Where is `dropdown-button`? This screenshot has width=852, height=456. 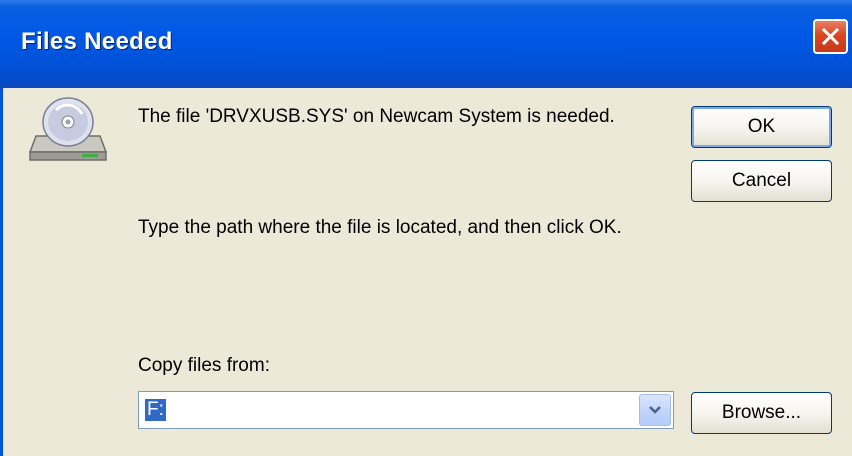
dropdown-button is located at coordinates (655, 410).